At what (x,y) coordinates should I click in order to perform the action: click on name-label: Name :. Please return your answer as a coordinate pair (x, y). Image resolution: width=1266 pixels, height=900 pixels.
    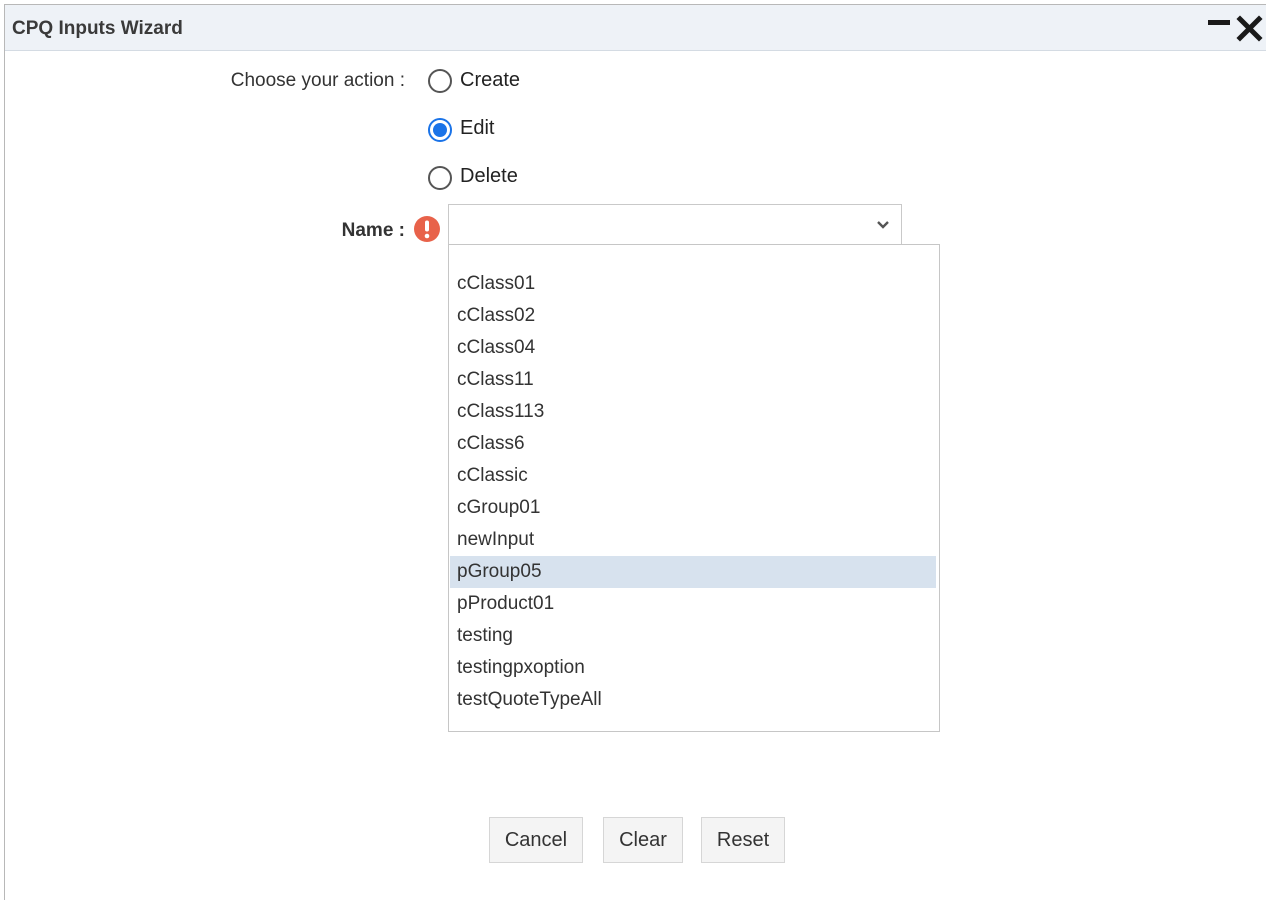
    Looking at the image, I should click on (373, 230).